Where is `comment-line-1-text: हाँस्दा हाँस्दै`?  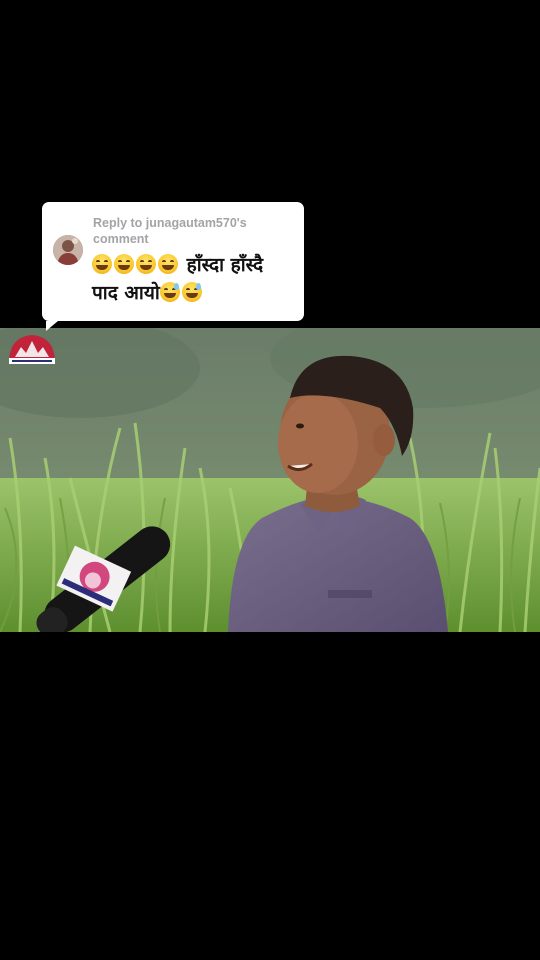
comment-line-1-text: हाँस्दा हाँस्दै is located at coordinates (225, 265).